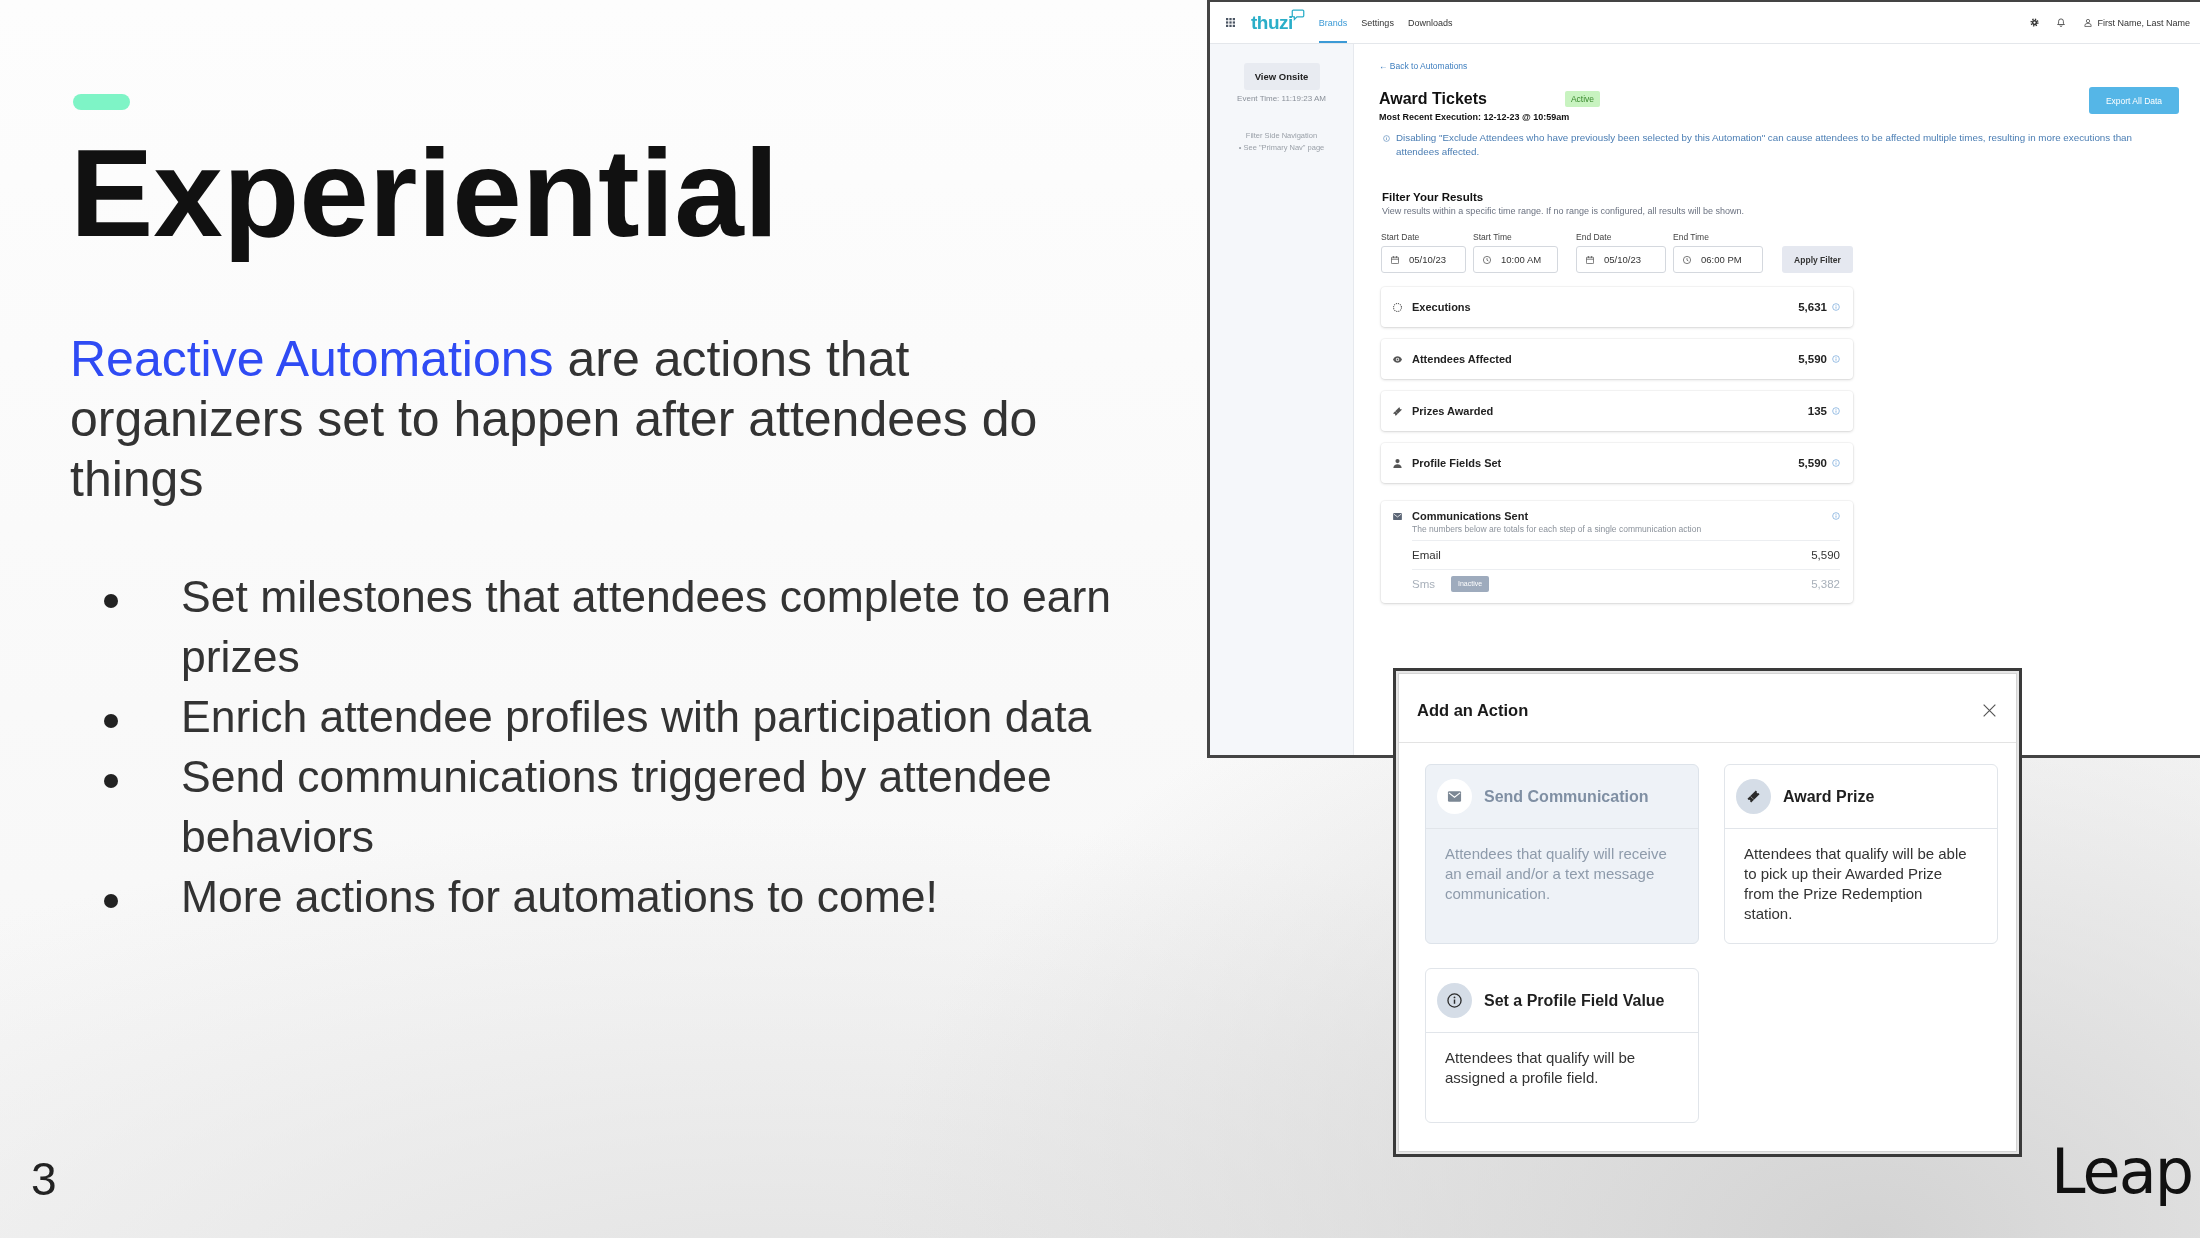  I want to click on field-label: Start Time, so click(1493, 237).